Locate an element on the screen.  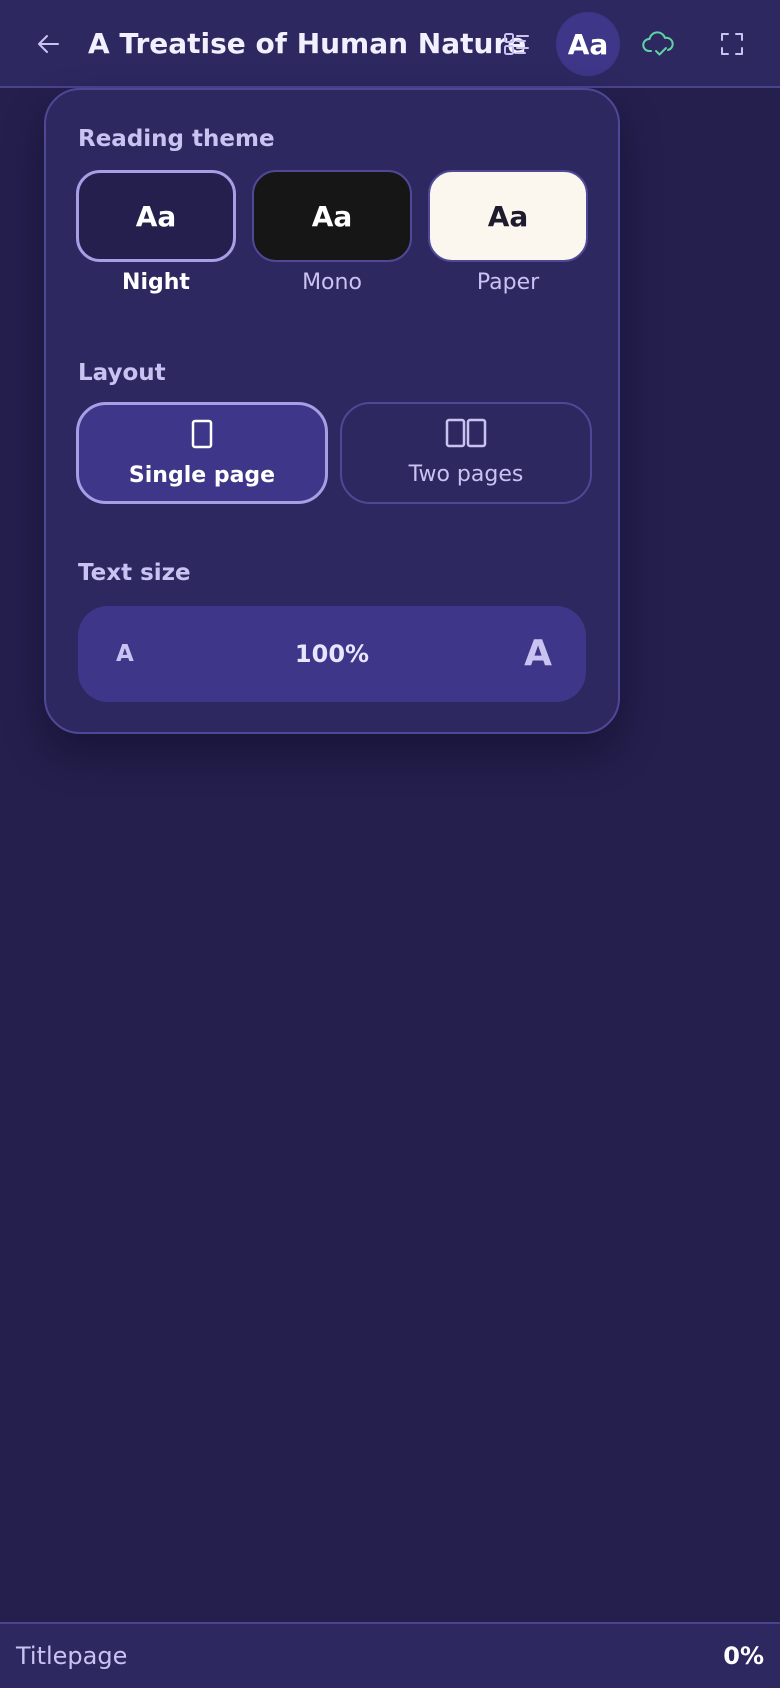
theme-night-option: Aa is located at coordinates (156, 216).